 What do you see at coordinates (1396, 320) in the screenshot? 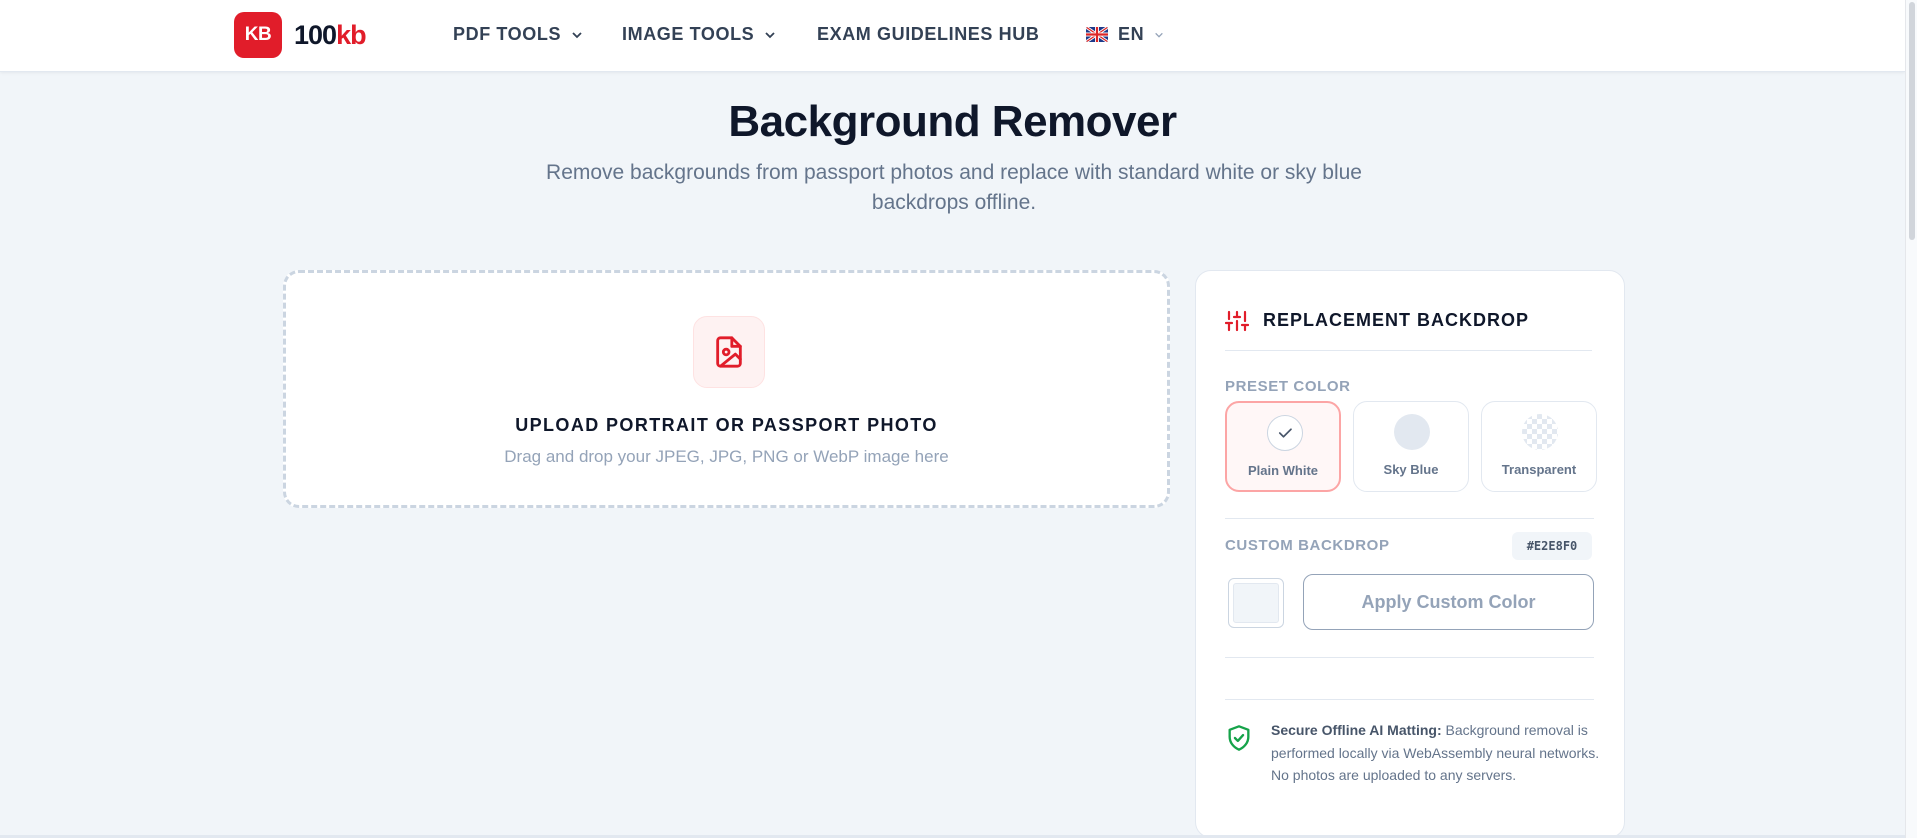
I see `panel-title: REPLACEMENT BACKDROP` at bounding box center [1396, 320].